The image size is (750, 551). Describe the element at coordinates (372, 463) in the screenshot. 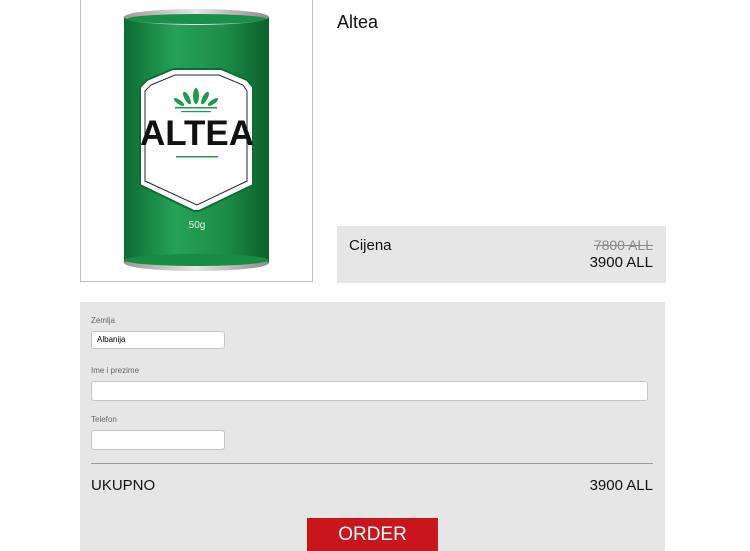

I see `form-divider` at that location.